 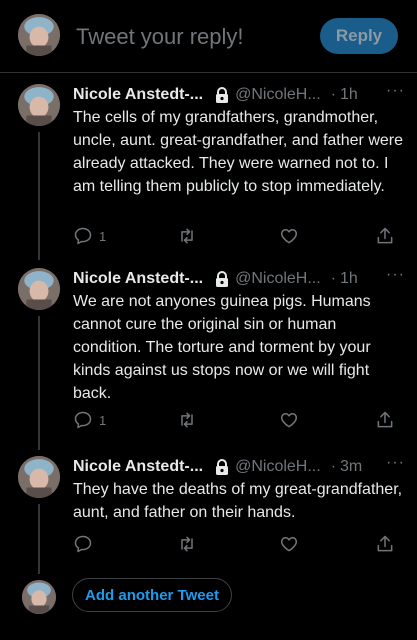 I want to click on tweet-actions, so click(x=238, y=546).